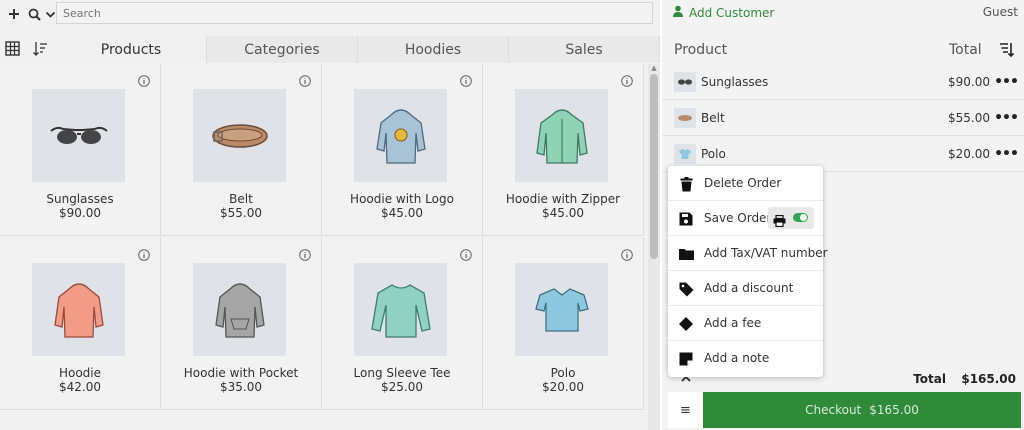 This screenshot has height=430, width=1024. What do you see at coordinates (241, 373) in the screenshot?
I see `product-name: Hoodie with Pocket` at bounding box center [241, 373].